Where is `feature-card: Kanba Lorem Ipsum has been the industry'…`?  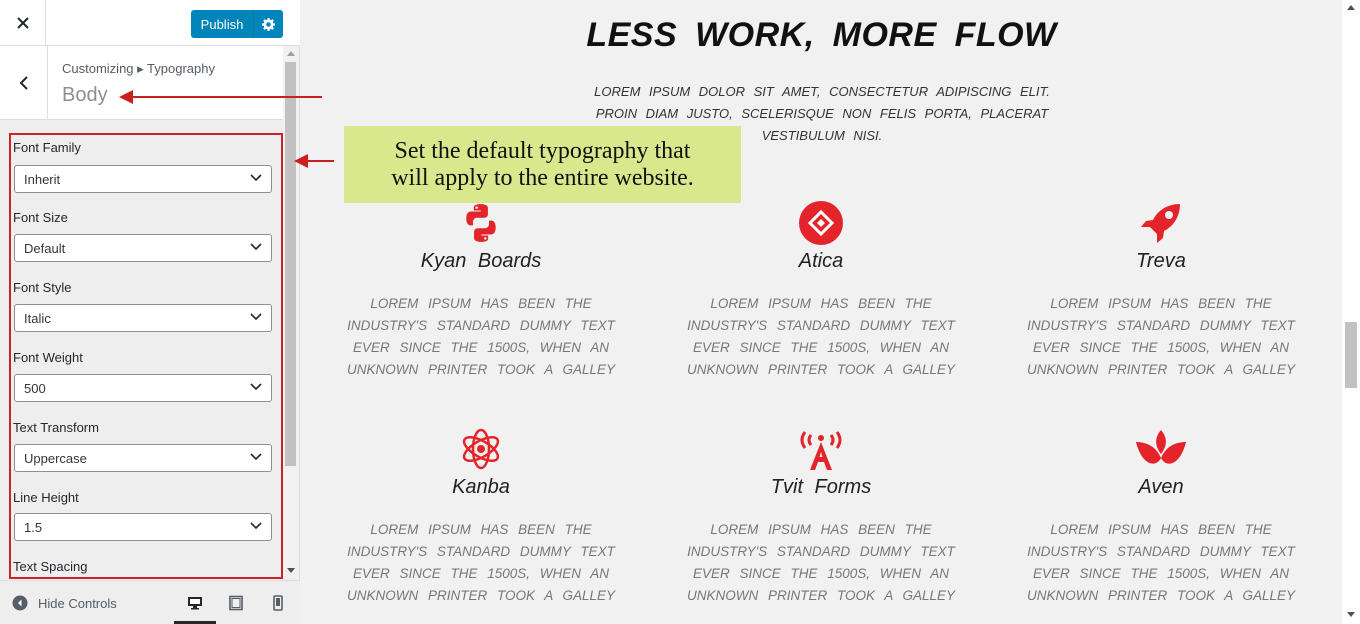 feature-card: Kanba Lorem Ipsum has been the industry'… is located at coordinates (481, 516).